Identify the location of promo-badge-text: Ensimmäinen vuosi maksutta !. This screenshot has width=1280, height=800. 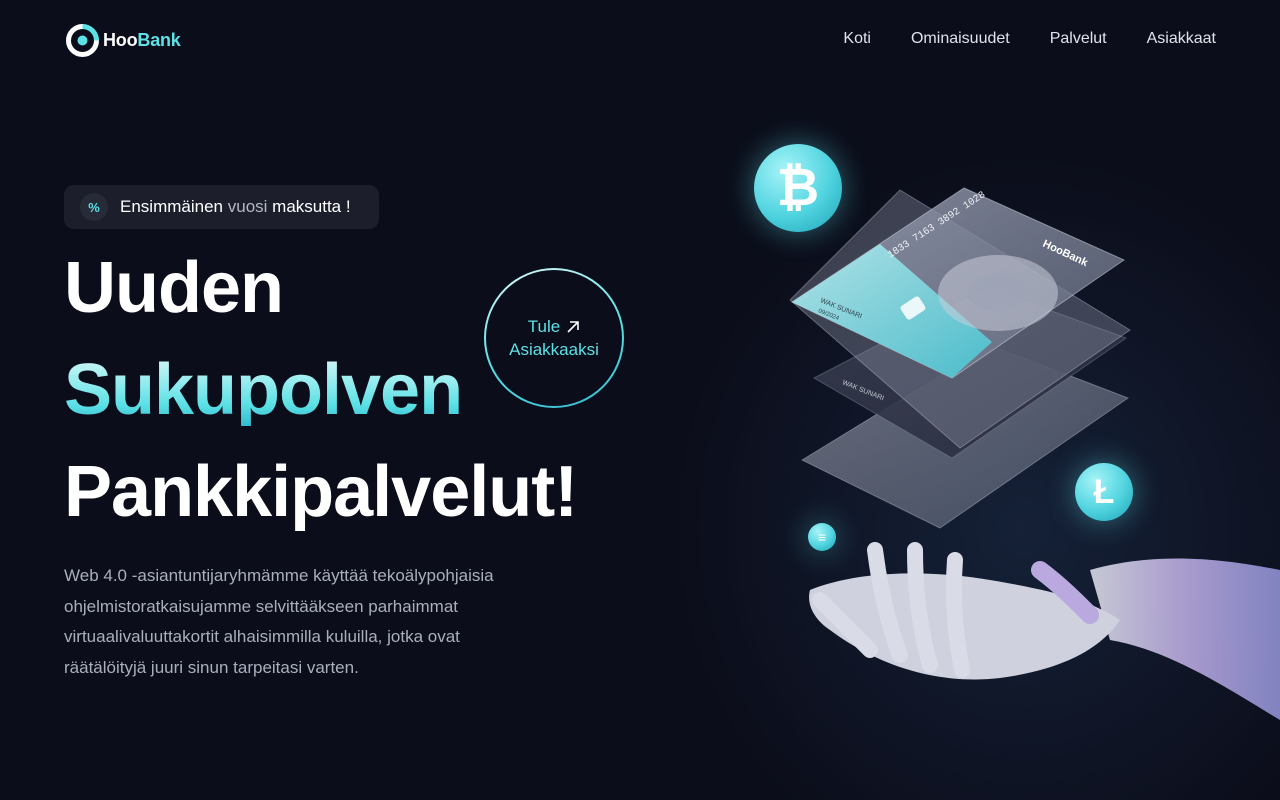
(235, 206).